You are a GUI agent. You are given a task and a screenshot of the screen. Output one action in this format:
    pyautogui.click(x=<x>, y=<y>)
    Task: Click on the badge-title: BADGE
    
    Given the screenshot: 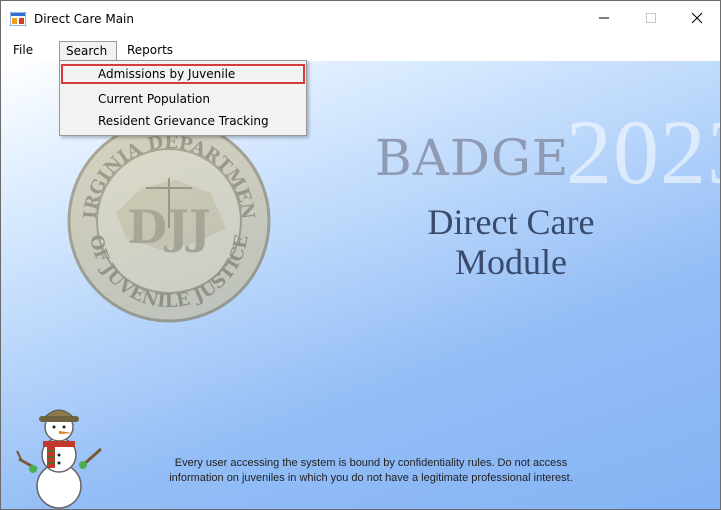 What is the action you would take?
    pyautogui.click(x=472, y=158)
    